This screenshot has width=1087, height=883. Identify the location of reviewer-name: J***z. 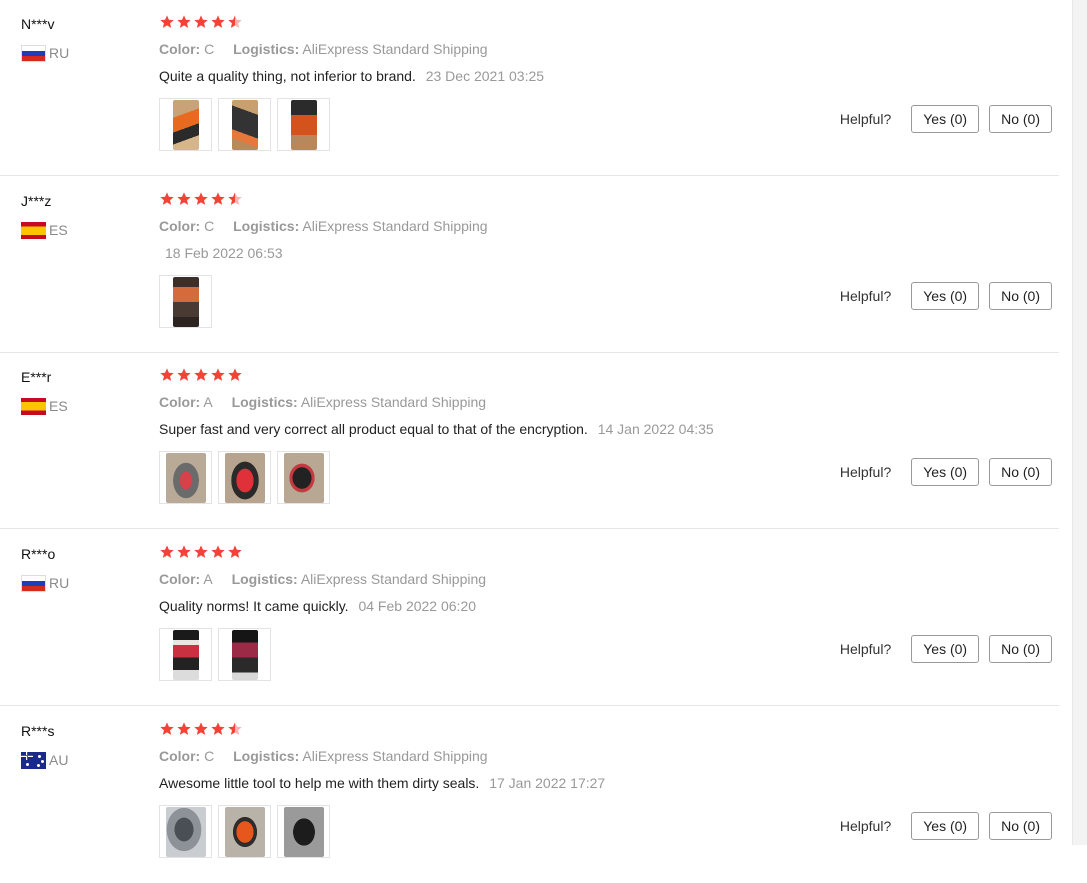
(36, 201).